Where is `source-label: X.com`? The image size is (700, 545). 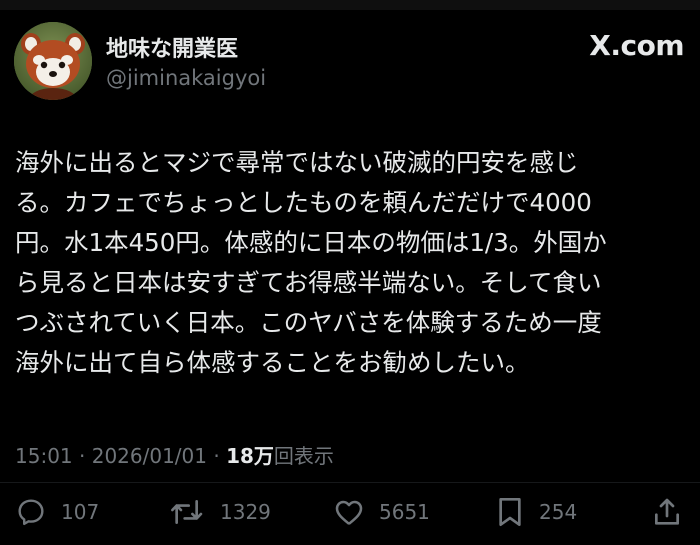 source-label: X.com is located at coordinates (636, 45).